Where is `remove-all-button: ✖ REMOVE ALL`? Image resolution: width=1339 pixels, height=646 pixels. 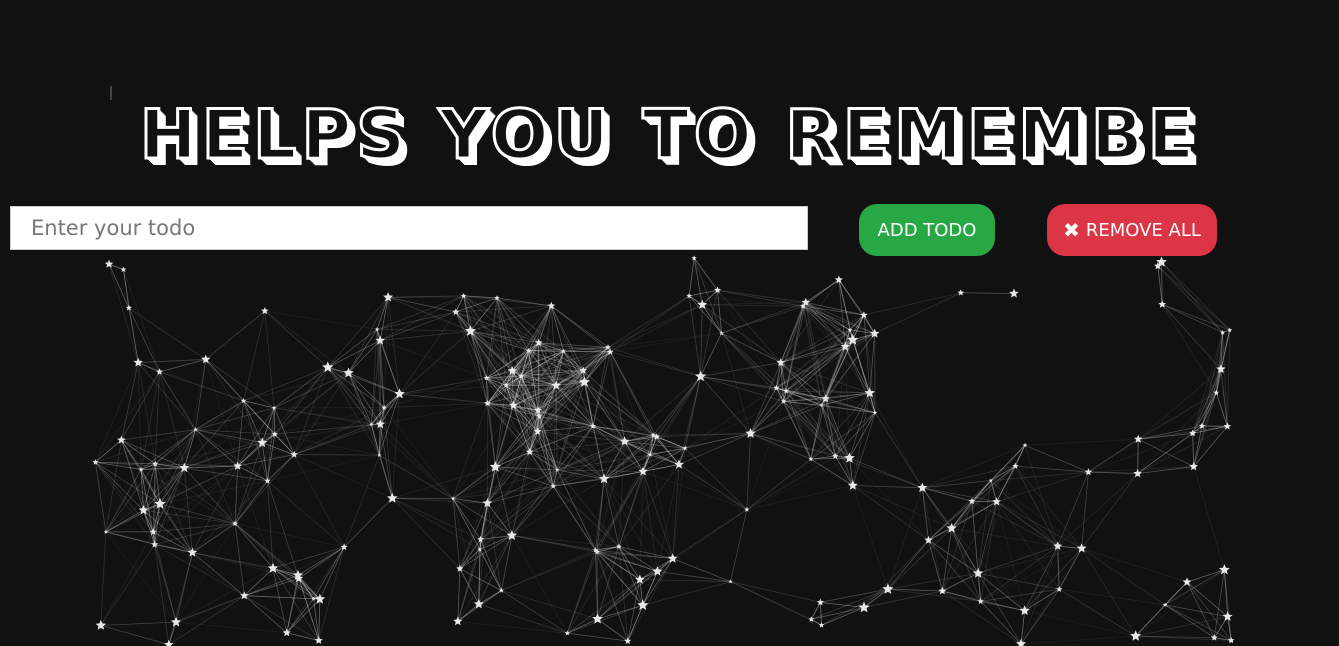 remove-all-button: ✖ REMOVE ALL is located at coordinates (1132, 230).